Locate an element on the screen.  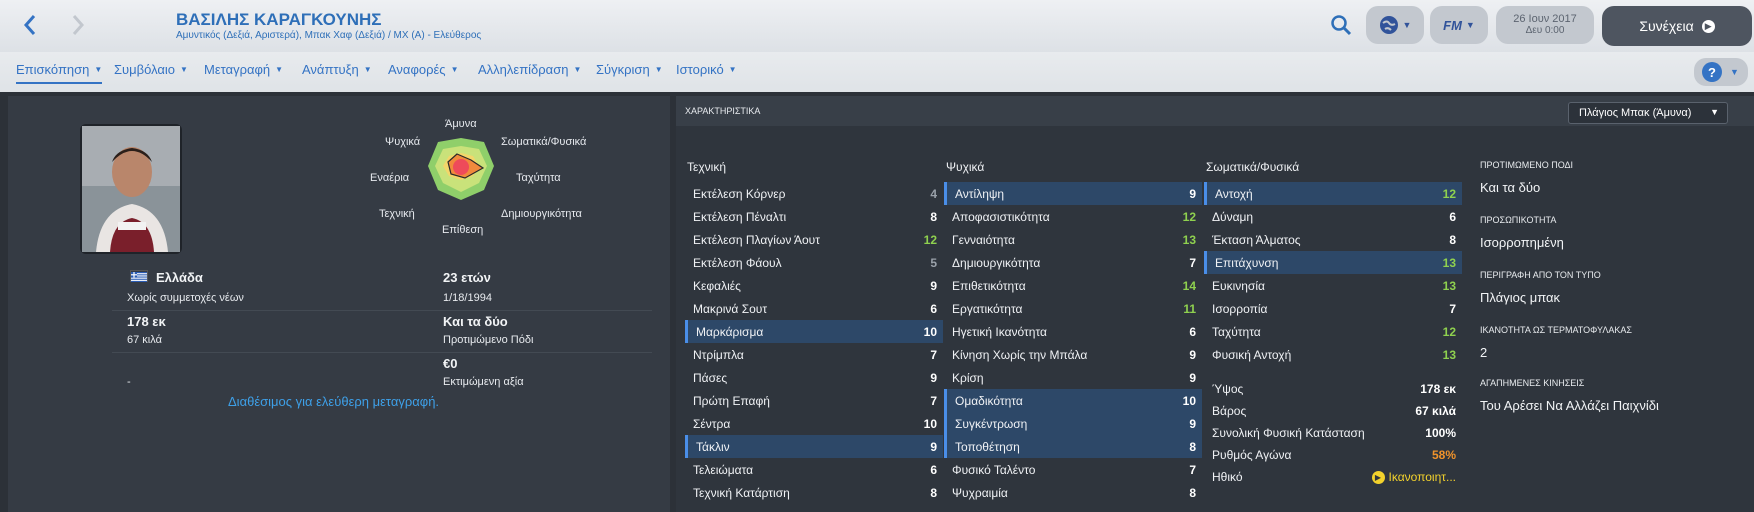
attribute-row: Αντοχή 12 is located at coordinates (1333, 193).